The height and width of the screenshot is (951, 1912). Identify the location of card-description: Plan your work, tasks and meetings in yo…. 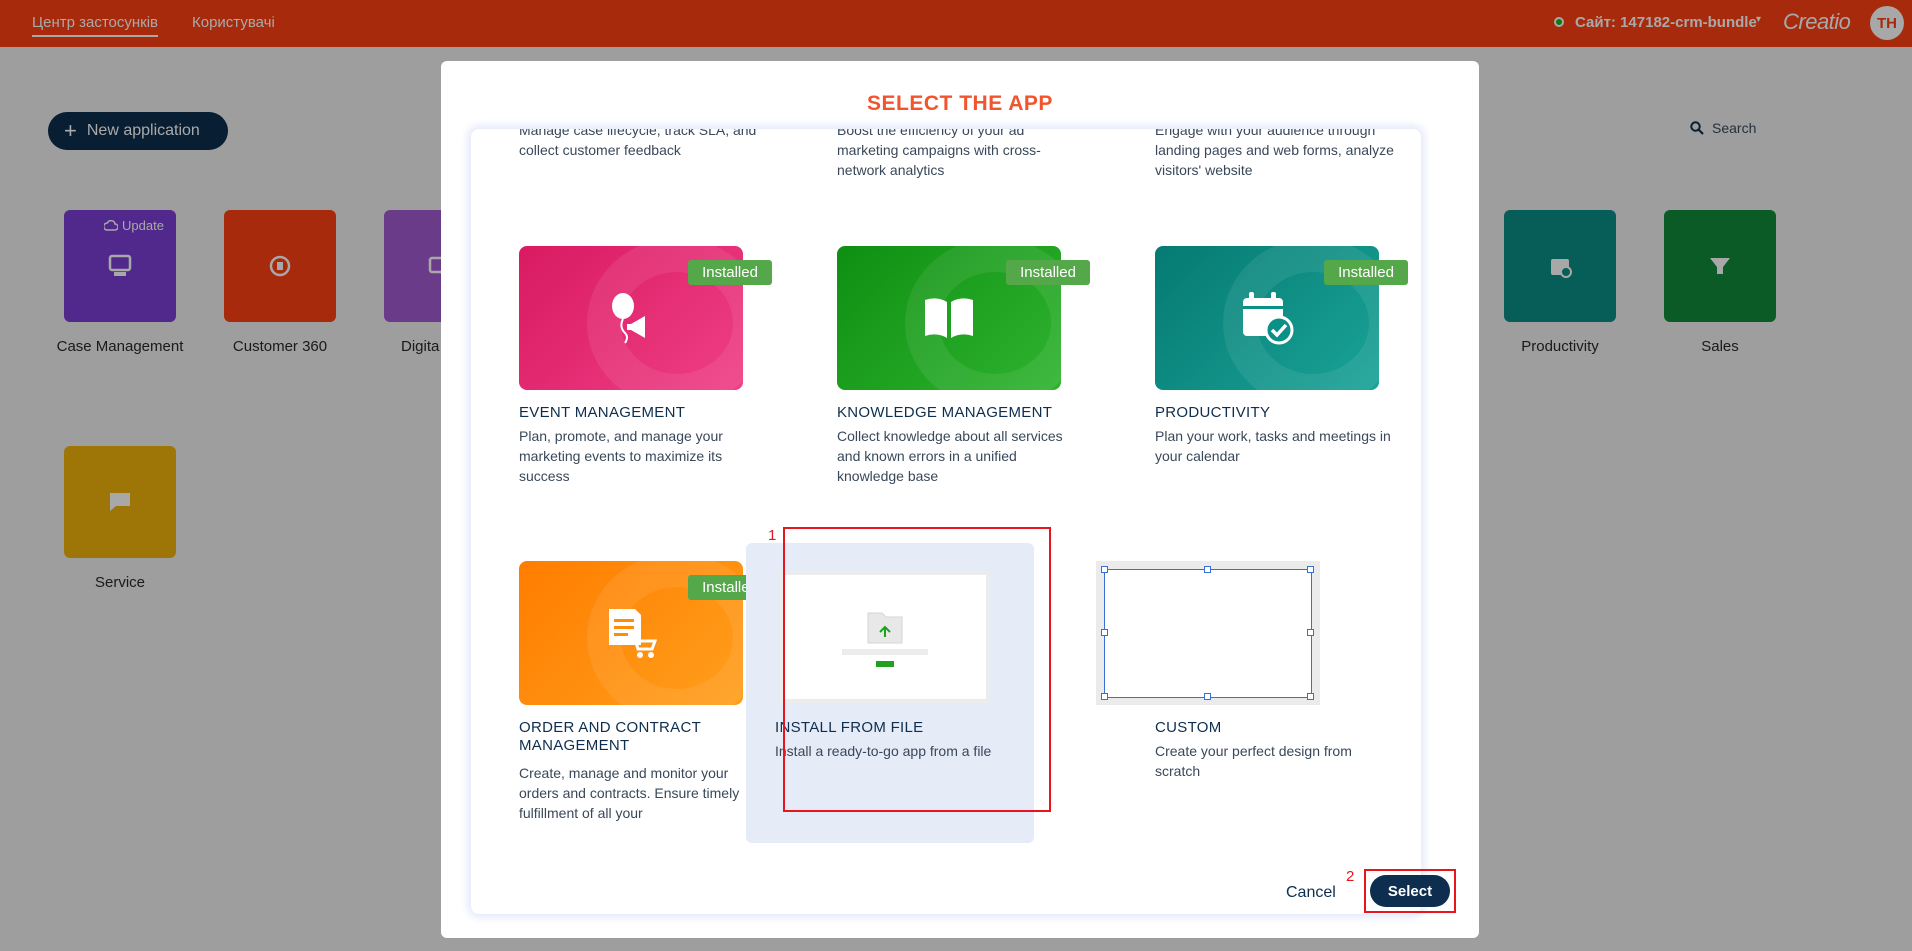
(1273, 446).